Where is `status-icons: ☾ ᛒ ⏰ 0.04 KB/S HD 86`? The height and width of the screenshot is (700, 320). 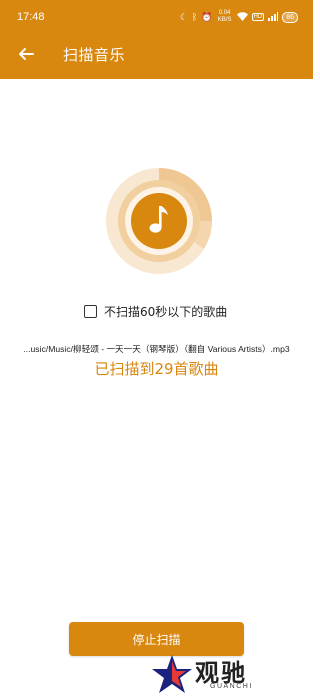
status-icons: ☾ ᛒ ⏰ 0.04 KB/S HD 86 is located at coordinates (239, 17).